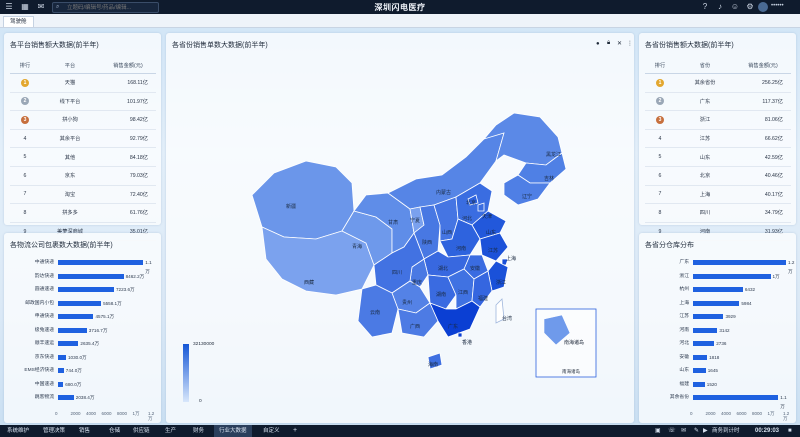 This screenshot has height=437, width=800. I want to click on help-icon: ?, so click(705, 7).